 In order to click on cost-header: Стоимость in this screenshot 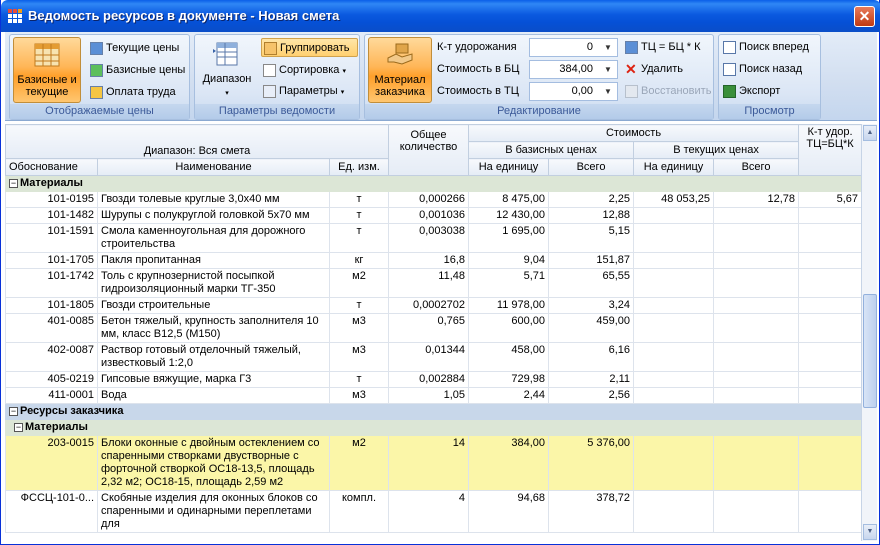, I will do `click(634, 133)`.